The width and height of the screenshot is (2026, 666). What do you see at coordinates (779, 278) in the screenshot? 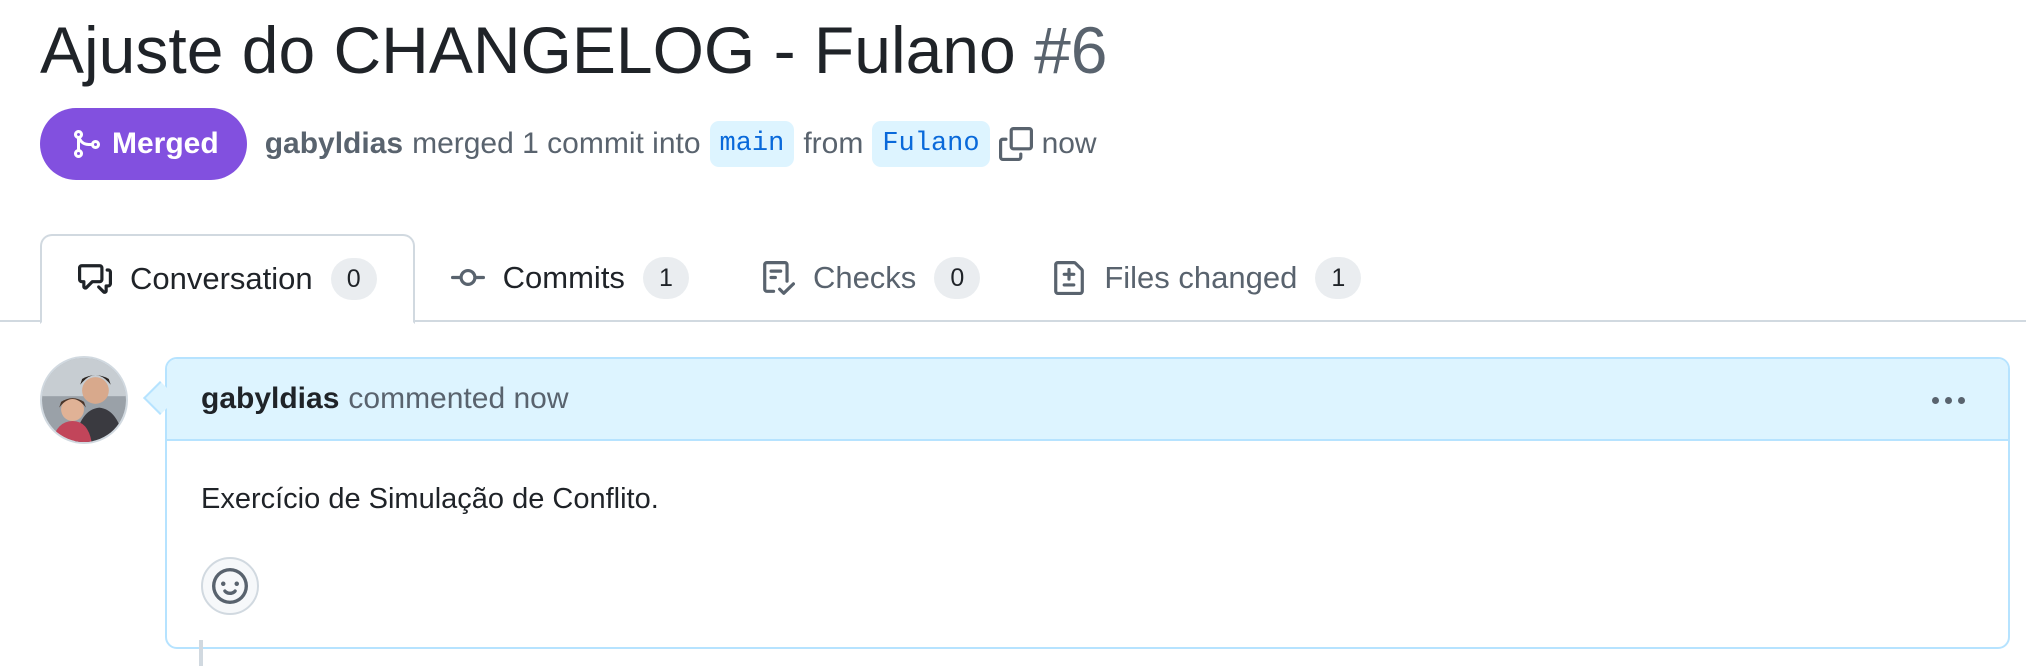
I see `checklist-icon` at bounding box center [779, 278].